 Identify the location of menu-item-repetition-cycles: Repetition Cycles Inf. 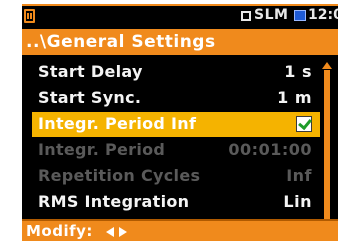
(176, 176).